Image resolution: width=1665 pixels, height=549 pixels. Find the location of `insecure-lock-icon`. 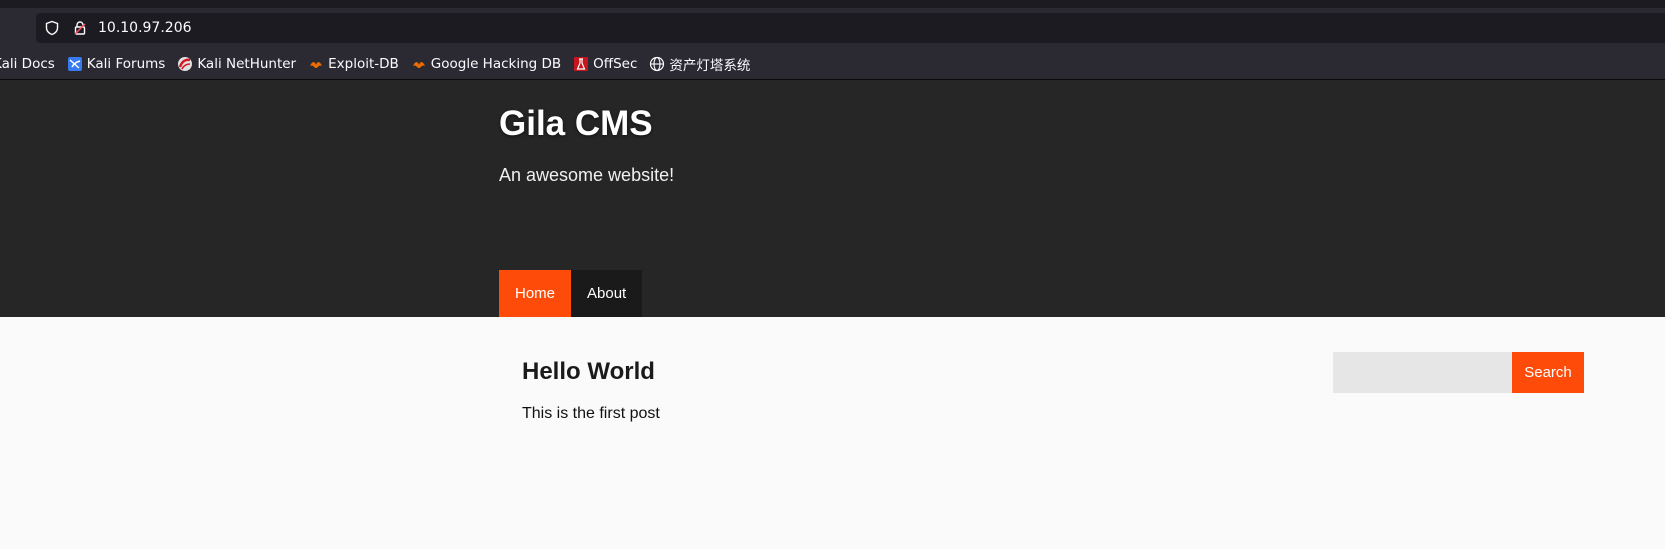

insecure-lock-icon is located at coordinates (80, 28).